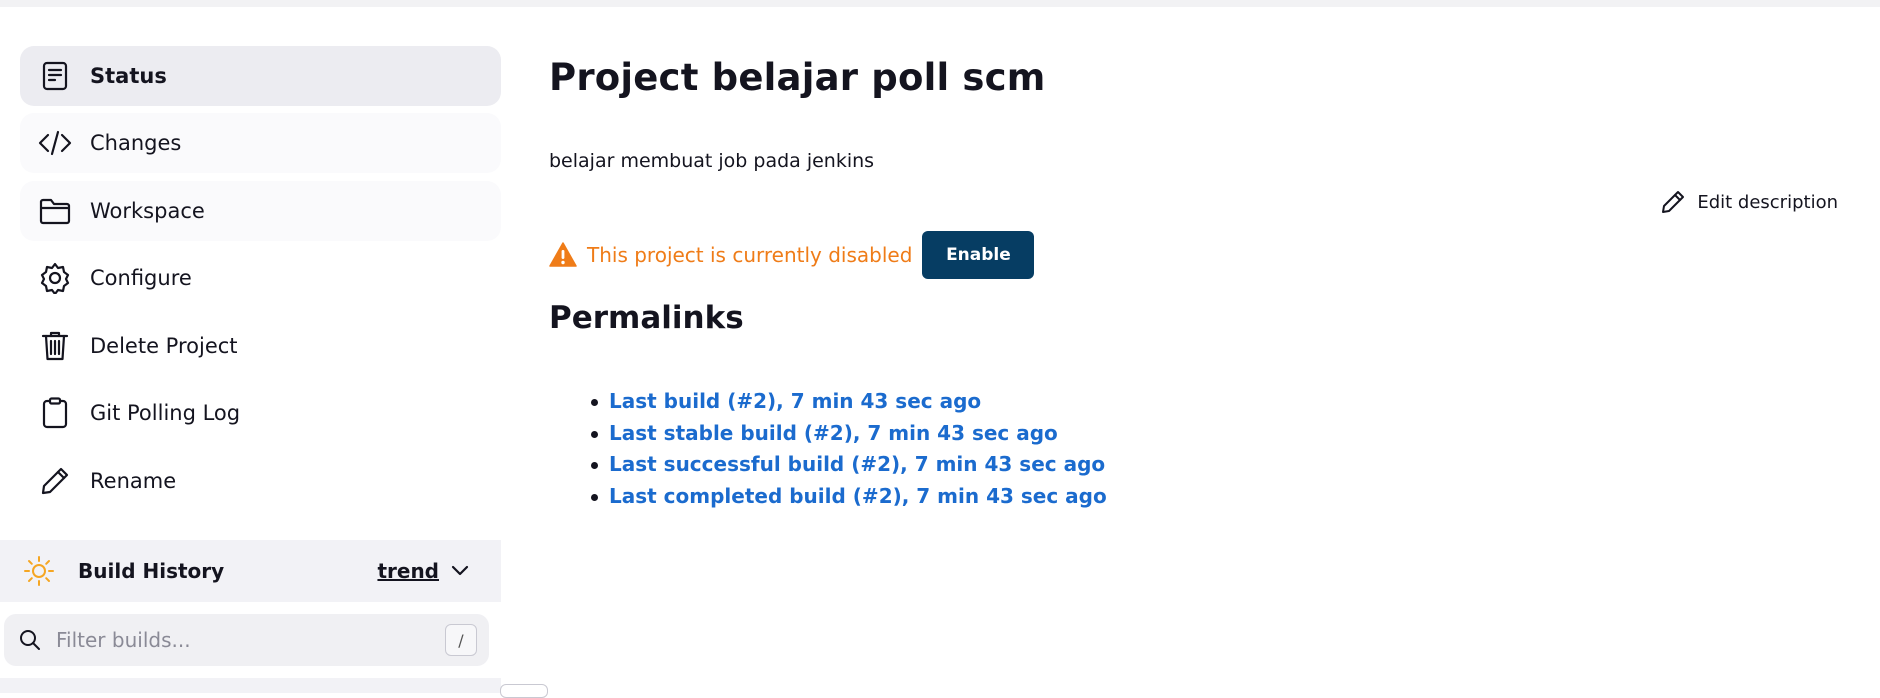 This screenshot has height=698, width=1880. What do you see at coordinates (164, 346) in the screenshot?
I see `sidebar-item-label: Delete Project` at bounding box center [164, 346].